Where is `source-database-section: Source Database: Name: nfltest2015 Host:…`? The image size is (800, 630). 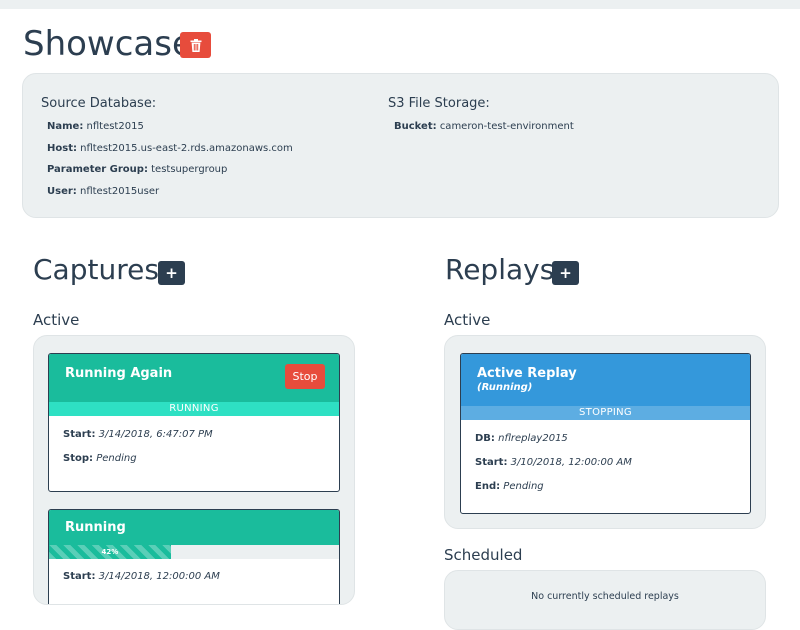 source-database-section: Source Database: Name: nfltest2015 Host:… is located at coordinates (167, 151).